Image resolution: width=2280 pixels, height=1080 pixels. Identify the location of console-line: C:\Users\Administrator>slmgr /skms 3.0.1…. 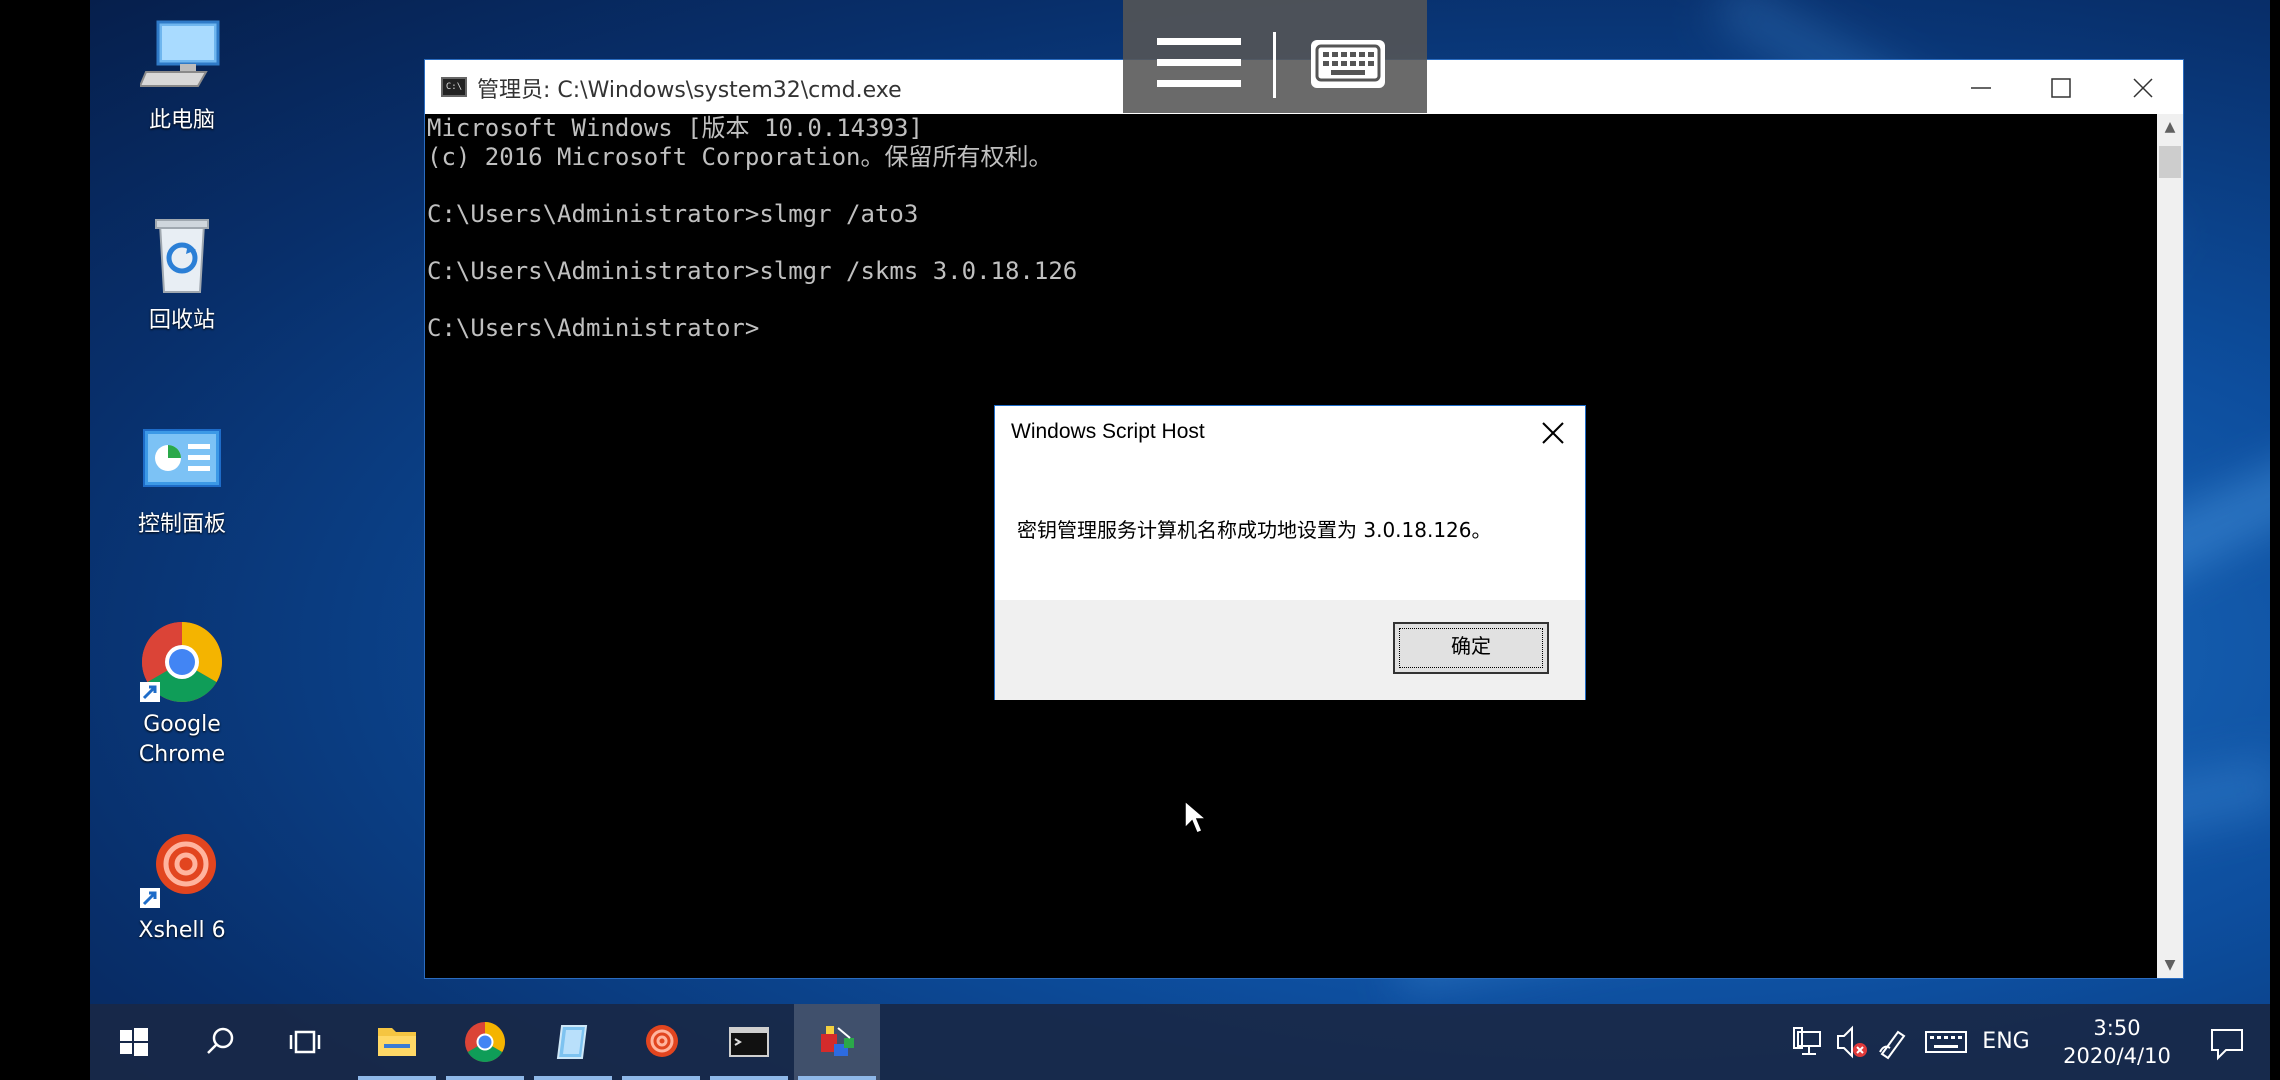
(752, 271).